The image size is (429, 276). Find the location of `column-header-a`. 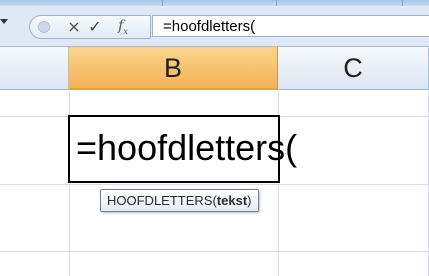

column-header-a is located at coordinates (34, 68).